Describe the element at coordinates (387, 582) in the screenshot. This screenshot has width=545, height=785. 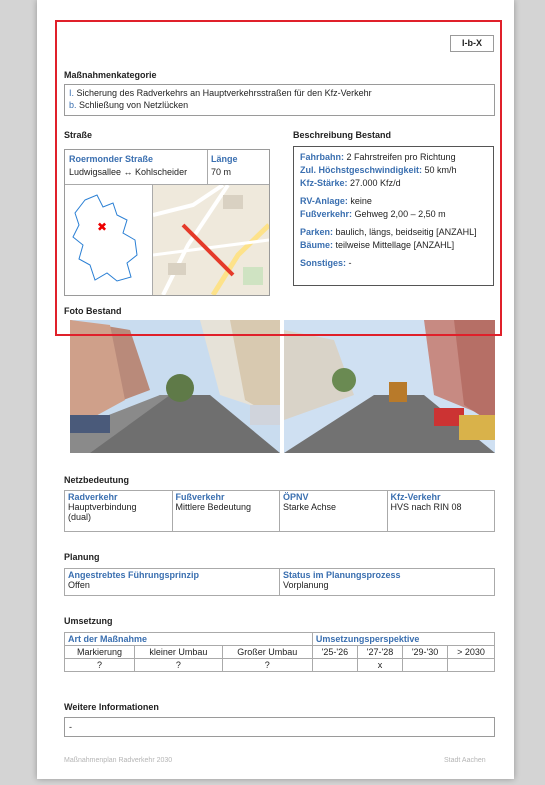
I see `planung-cell: Status im Planungsprozess Vorplanung` at that location.